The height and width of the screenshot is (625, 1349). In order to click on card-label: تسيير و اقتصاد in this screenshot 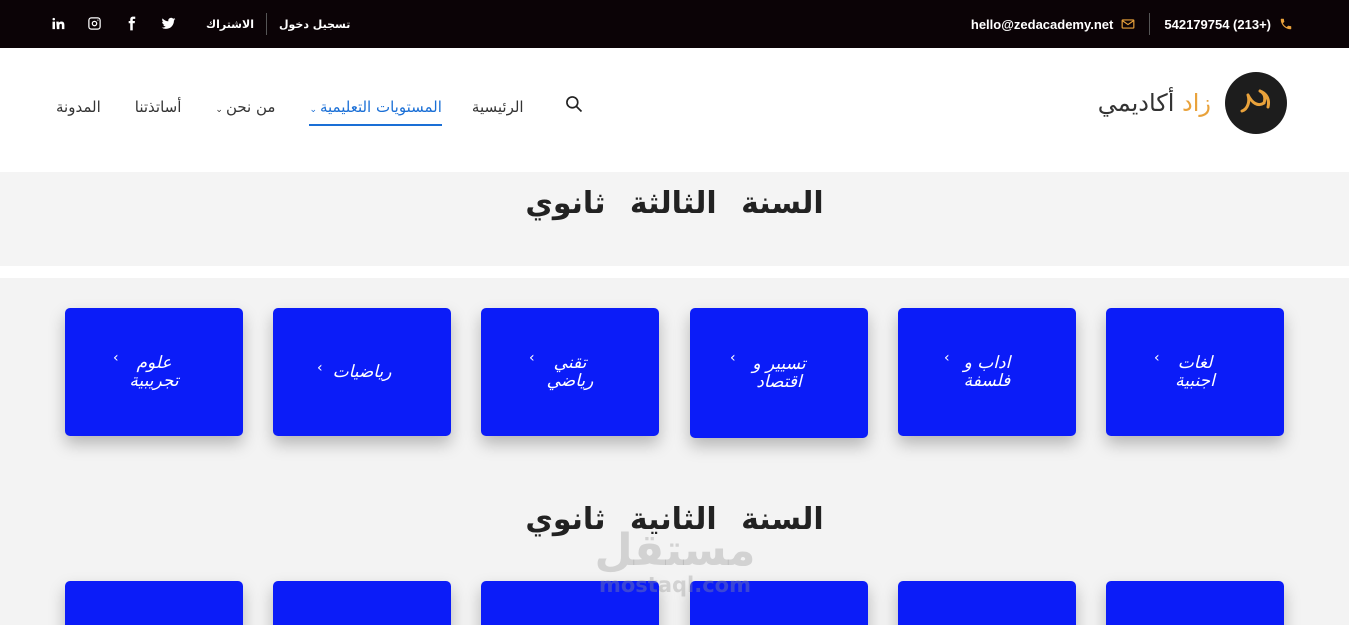, I will do `click(779, 373)`.